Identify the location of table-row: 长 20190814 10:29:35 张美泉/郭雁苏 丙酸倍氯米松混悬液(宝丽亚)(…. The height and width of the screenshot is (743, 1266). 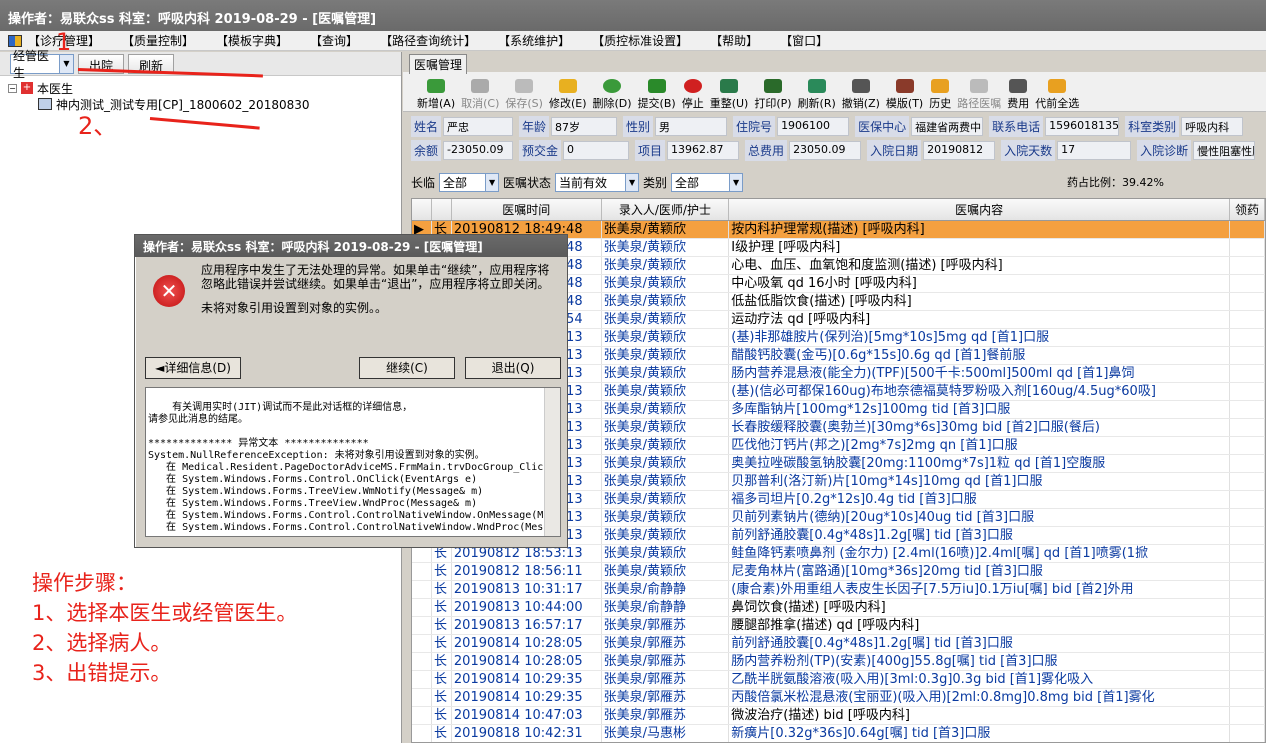
(838, 698).